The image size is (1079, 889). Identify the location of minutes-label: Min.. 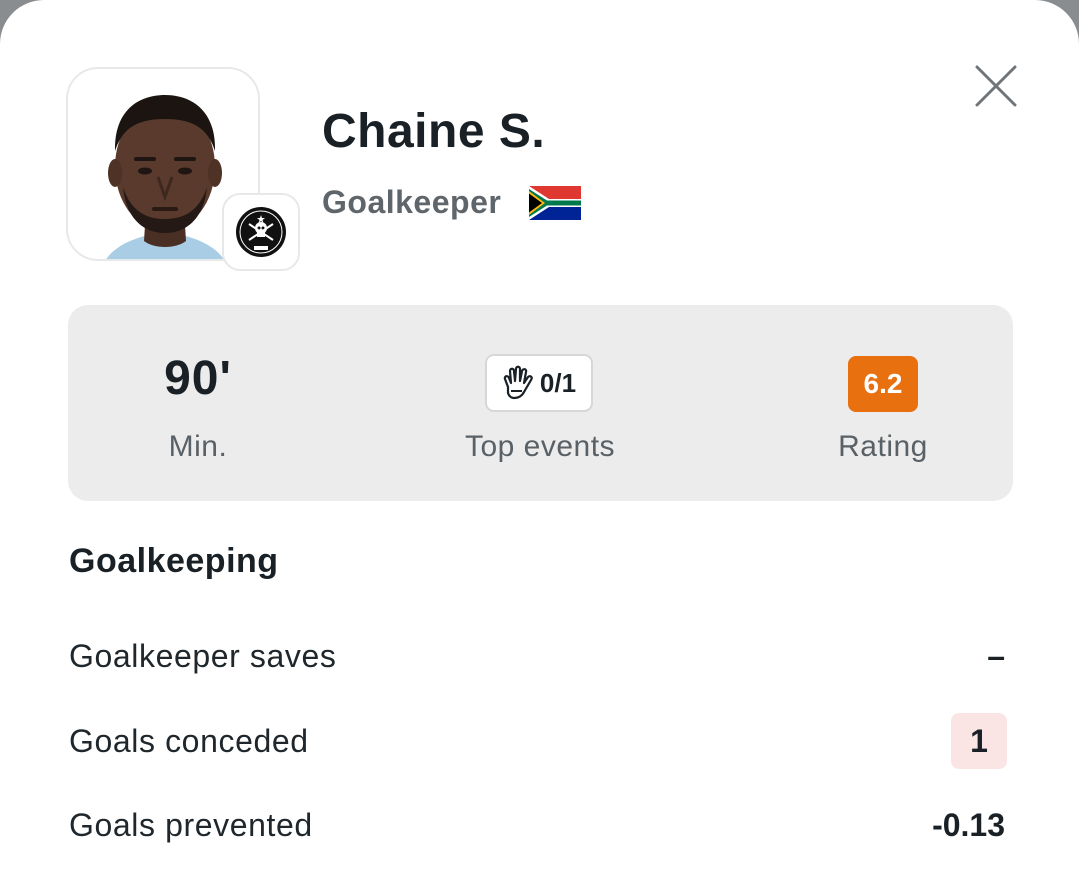
(198, 446).